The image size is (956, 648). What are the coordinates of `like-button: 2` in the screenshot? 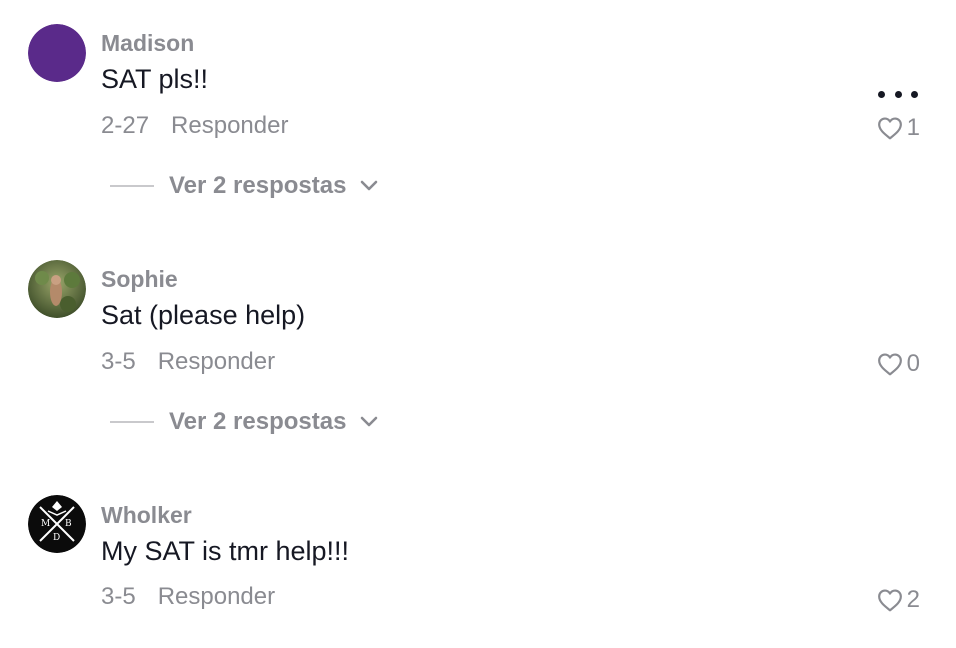 It's located at (898, 600).